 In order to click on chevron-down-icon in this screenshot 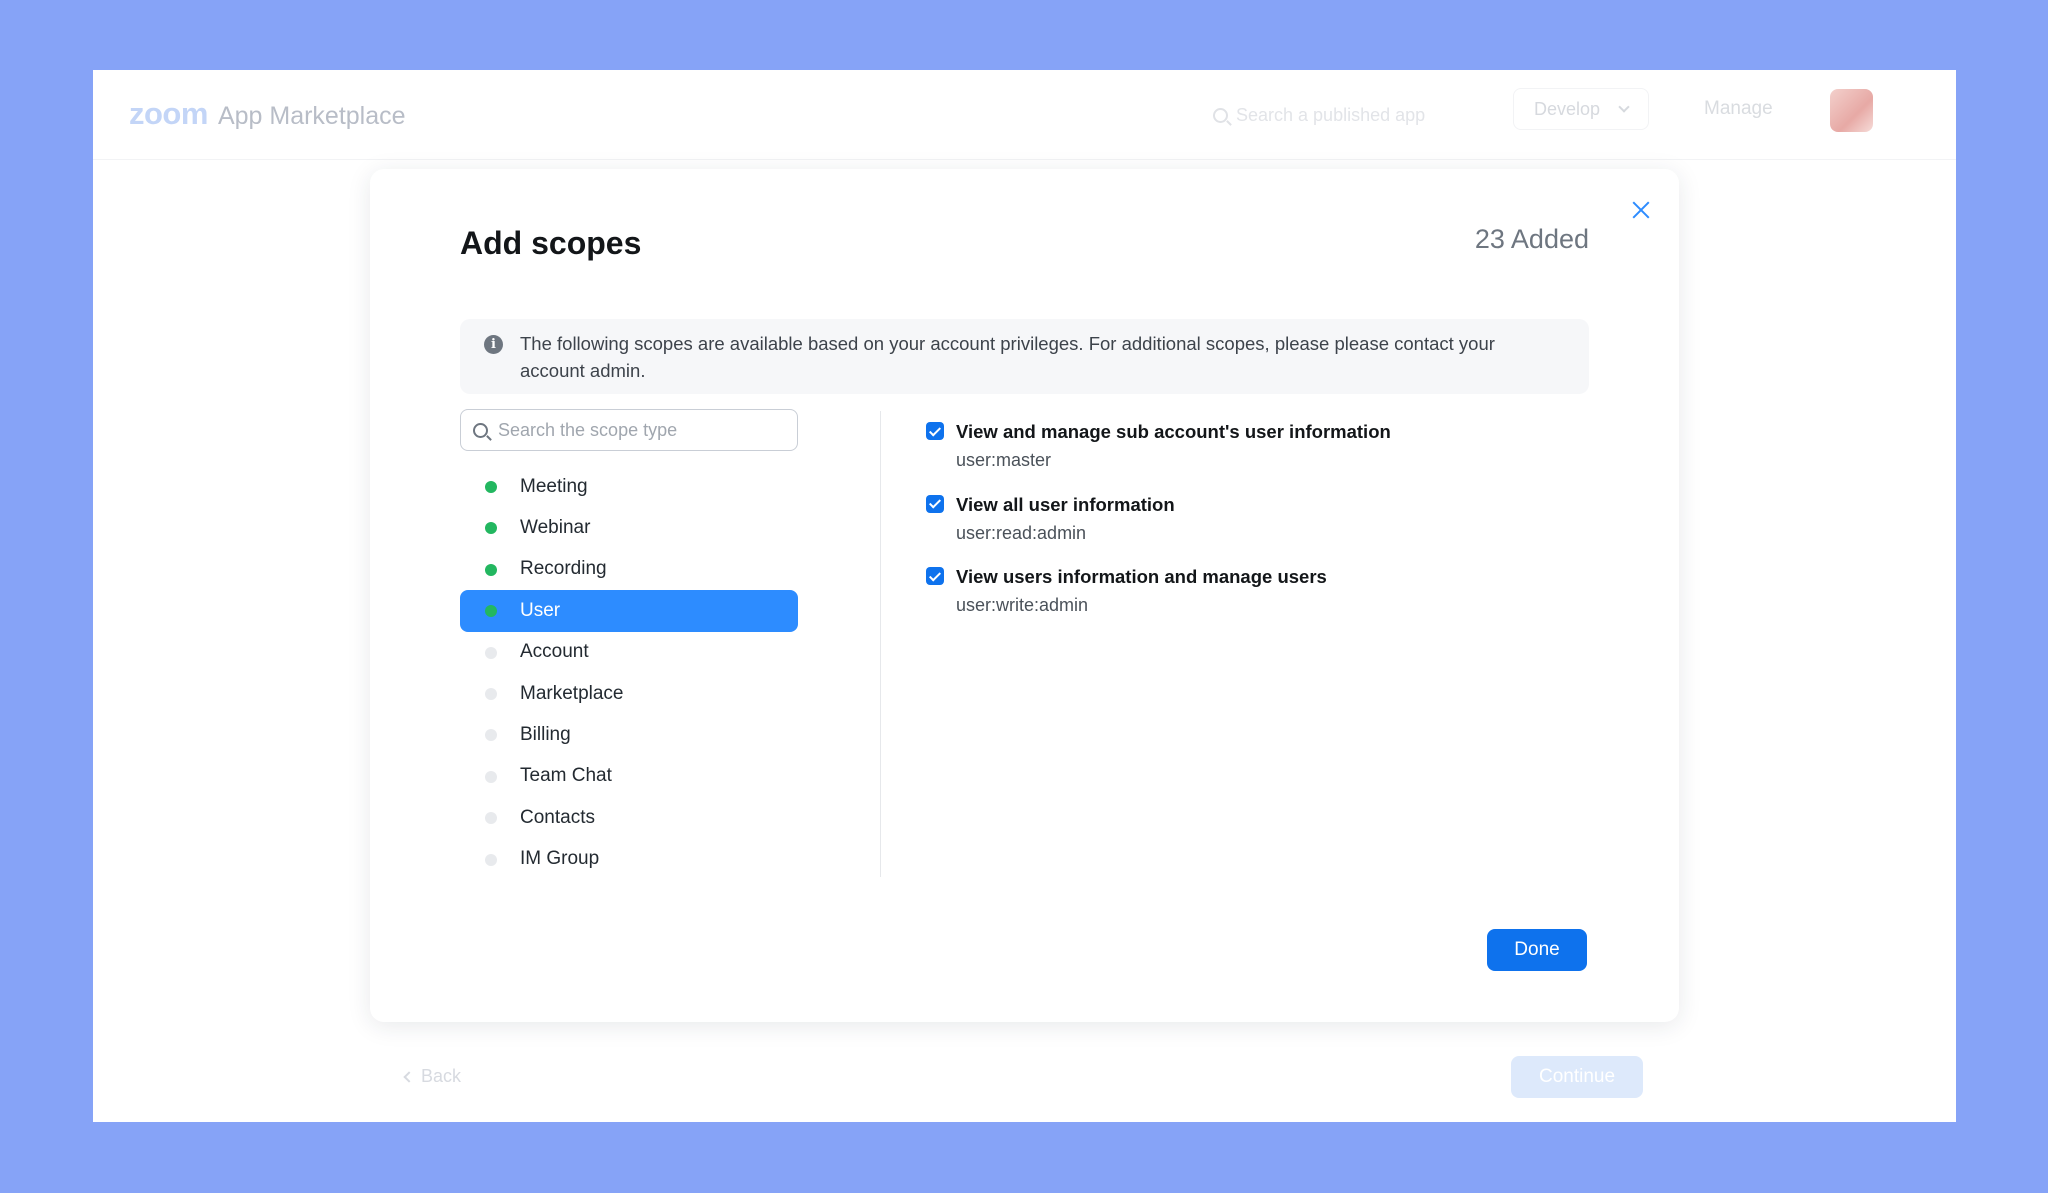, I will do `click(1624, 107)`.